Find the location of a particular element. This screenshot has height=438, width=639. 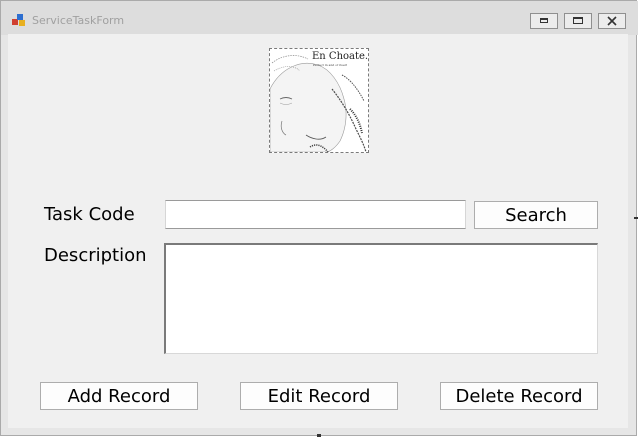

task-code-label: Task Code is located at coordinates (89, 214).